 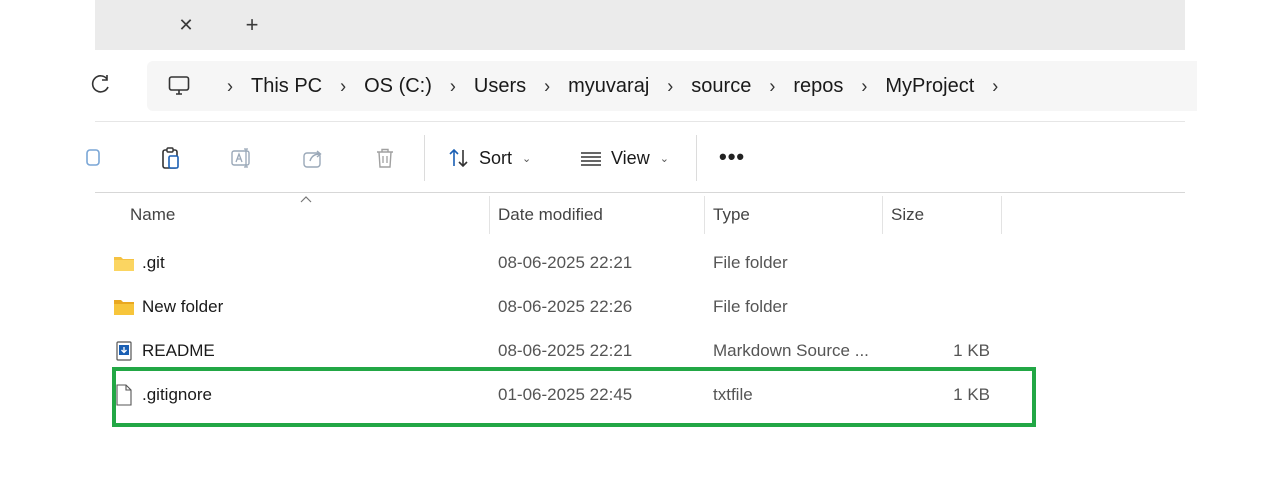 I want to click on column-header-date-modified: Date modified, so click(x=550, y=215).